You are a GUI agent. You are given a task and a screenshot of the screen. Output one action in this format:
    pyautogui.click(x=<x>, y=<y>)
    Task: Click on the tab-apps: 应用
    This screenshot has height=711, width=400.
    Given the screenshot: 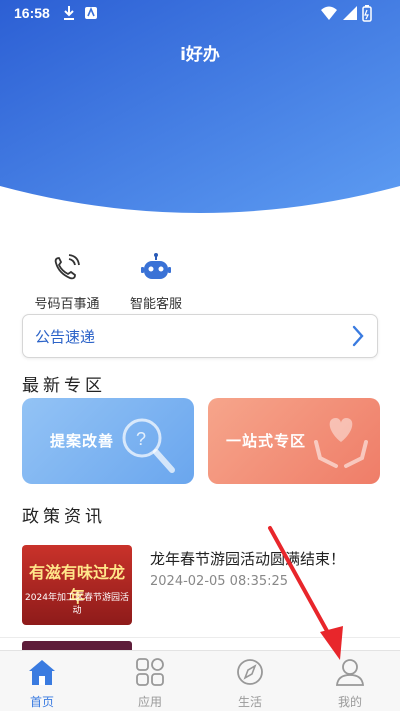 What is the action you would take?
    pyautogui.click(x=150, y=683)
    